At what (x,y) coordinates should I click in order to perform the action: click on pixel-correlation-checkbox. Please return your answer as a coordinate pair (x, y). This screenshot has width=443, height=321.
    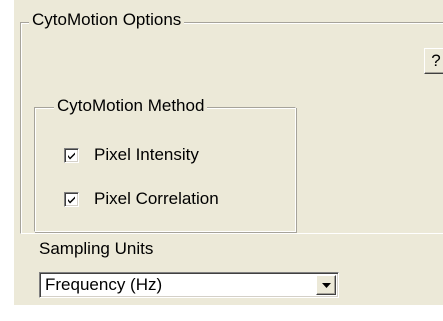
    Looking at the image, I should click on (71, 199).